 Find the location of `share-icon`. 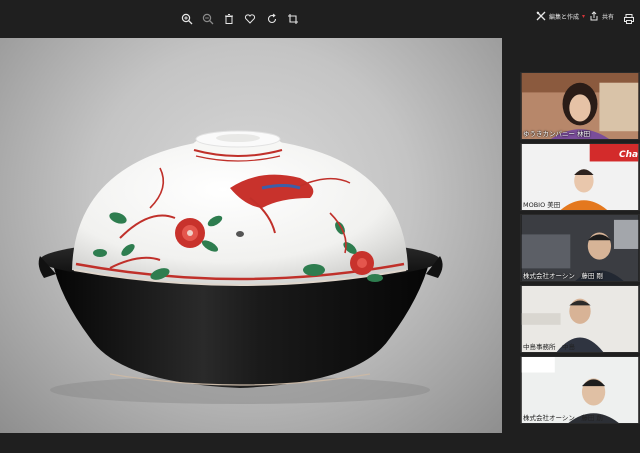

share-icon is located at coordinates (594, 16).